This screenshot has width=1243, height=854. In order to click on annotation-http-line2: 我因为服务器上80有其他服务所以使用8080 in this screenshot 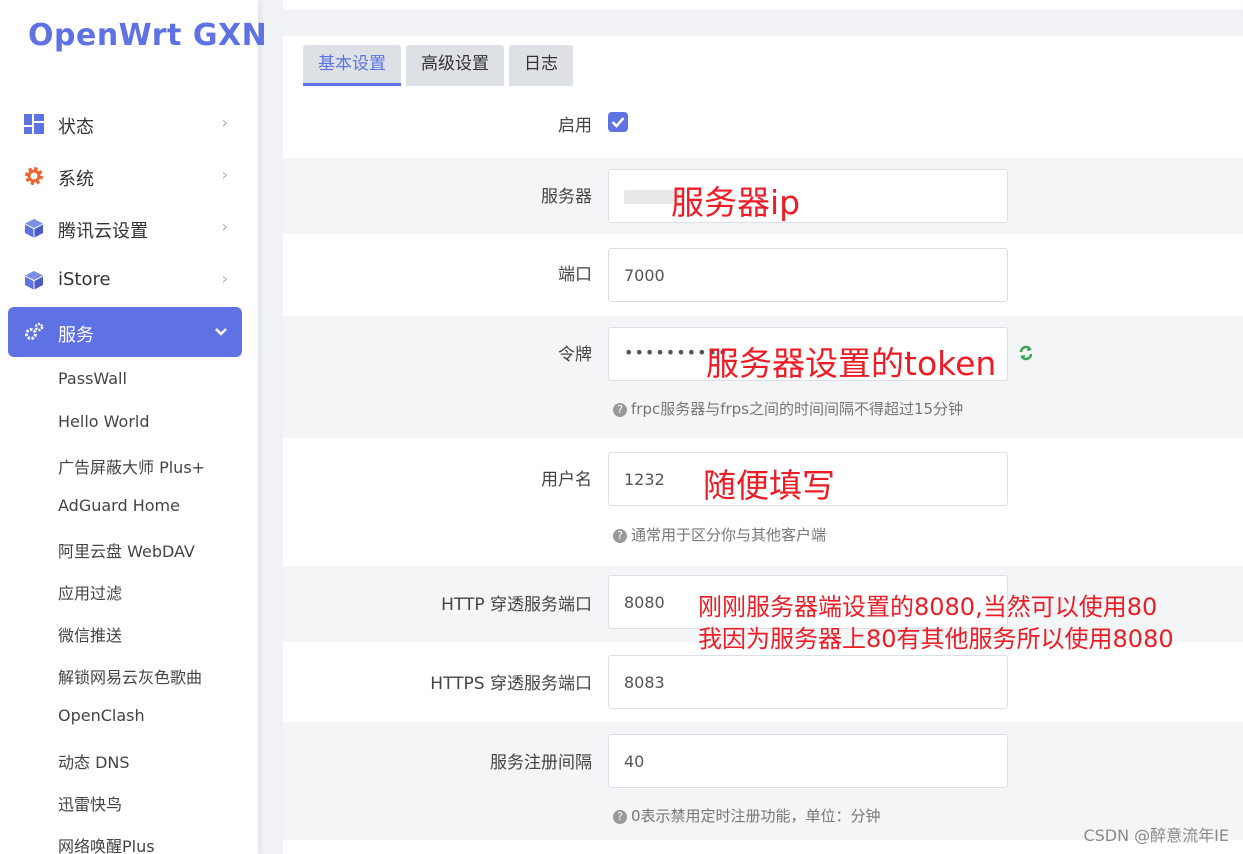, I will do `click(936, 639)`.